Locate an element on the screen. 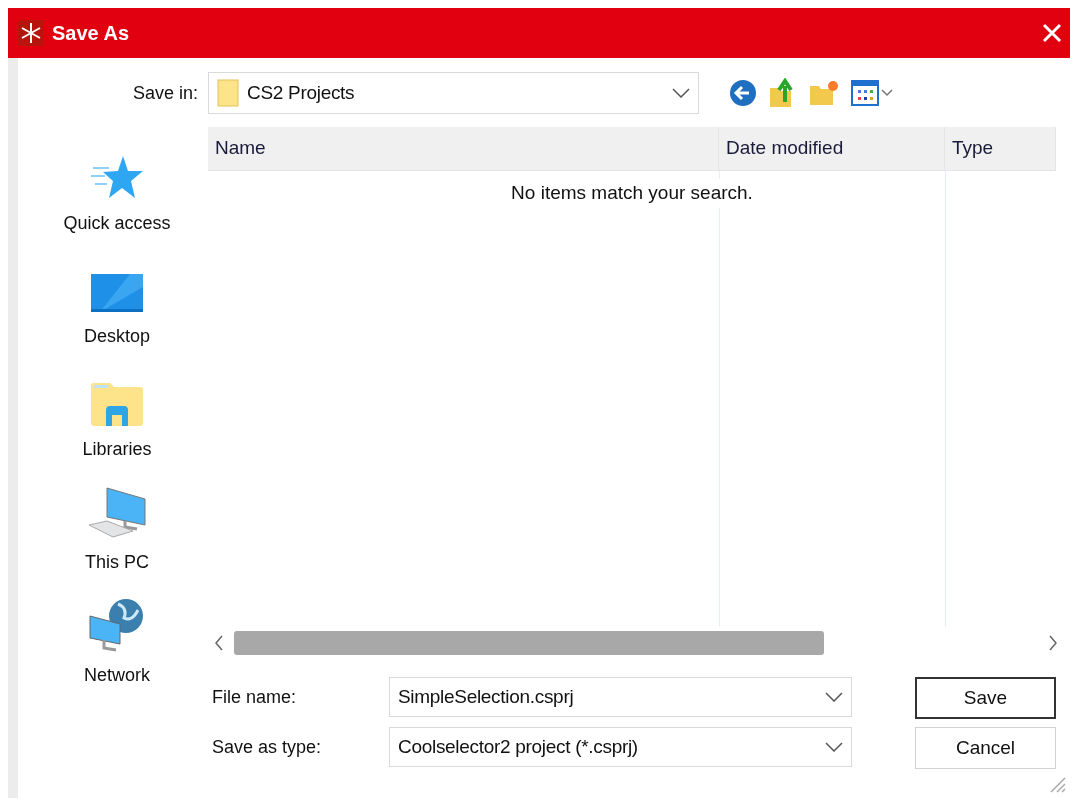  column-header: Name is located at coordinates (463, 148).